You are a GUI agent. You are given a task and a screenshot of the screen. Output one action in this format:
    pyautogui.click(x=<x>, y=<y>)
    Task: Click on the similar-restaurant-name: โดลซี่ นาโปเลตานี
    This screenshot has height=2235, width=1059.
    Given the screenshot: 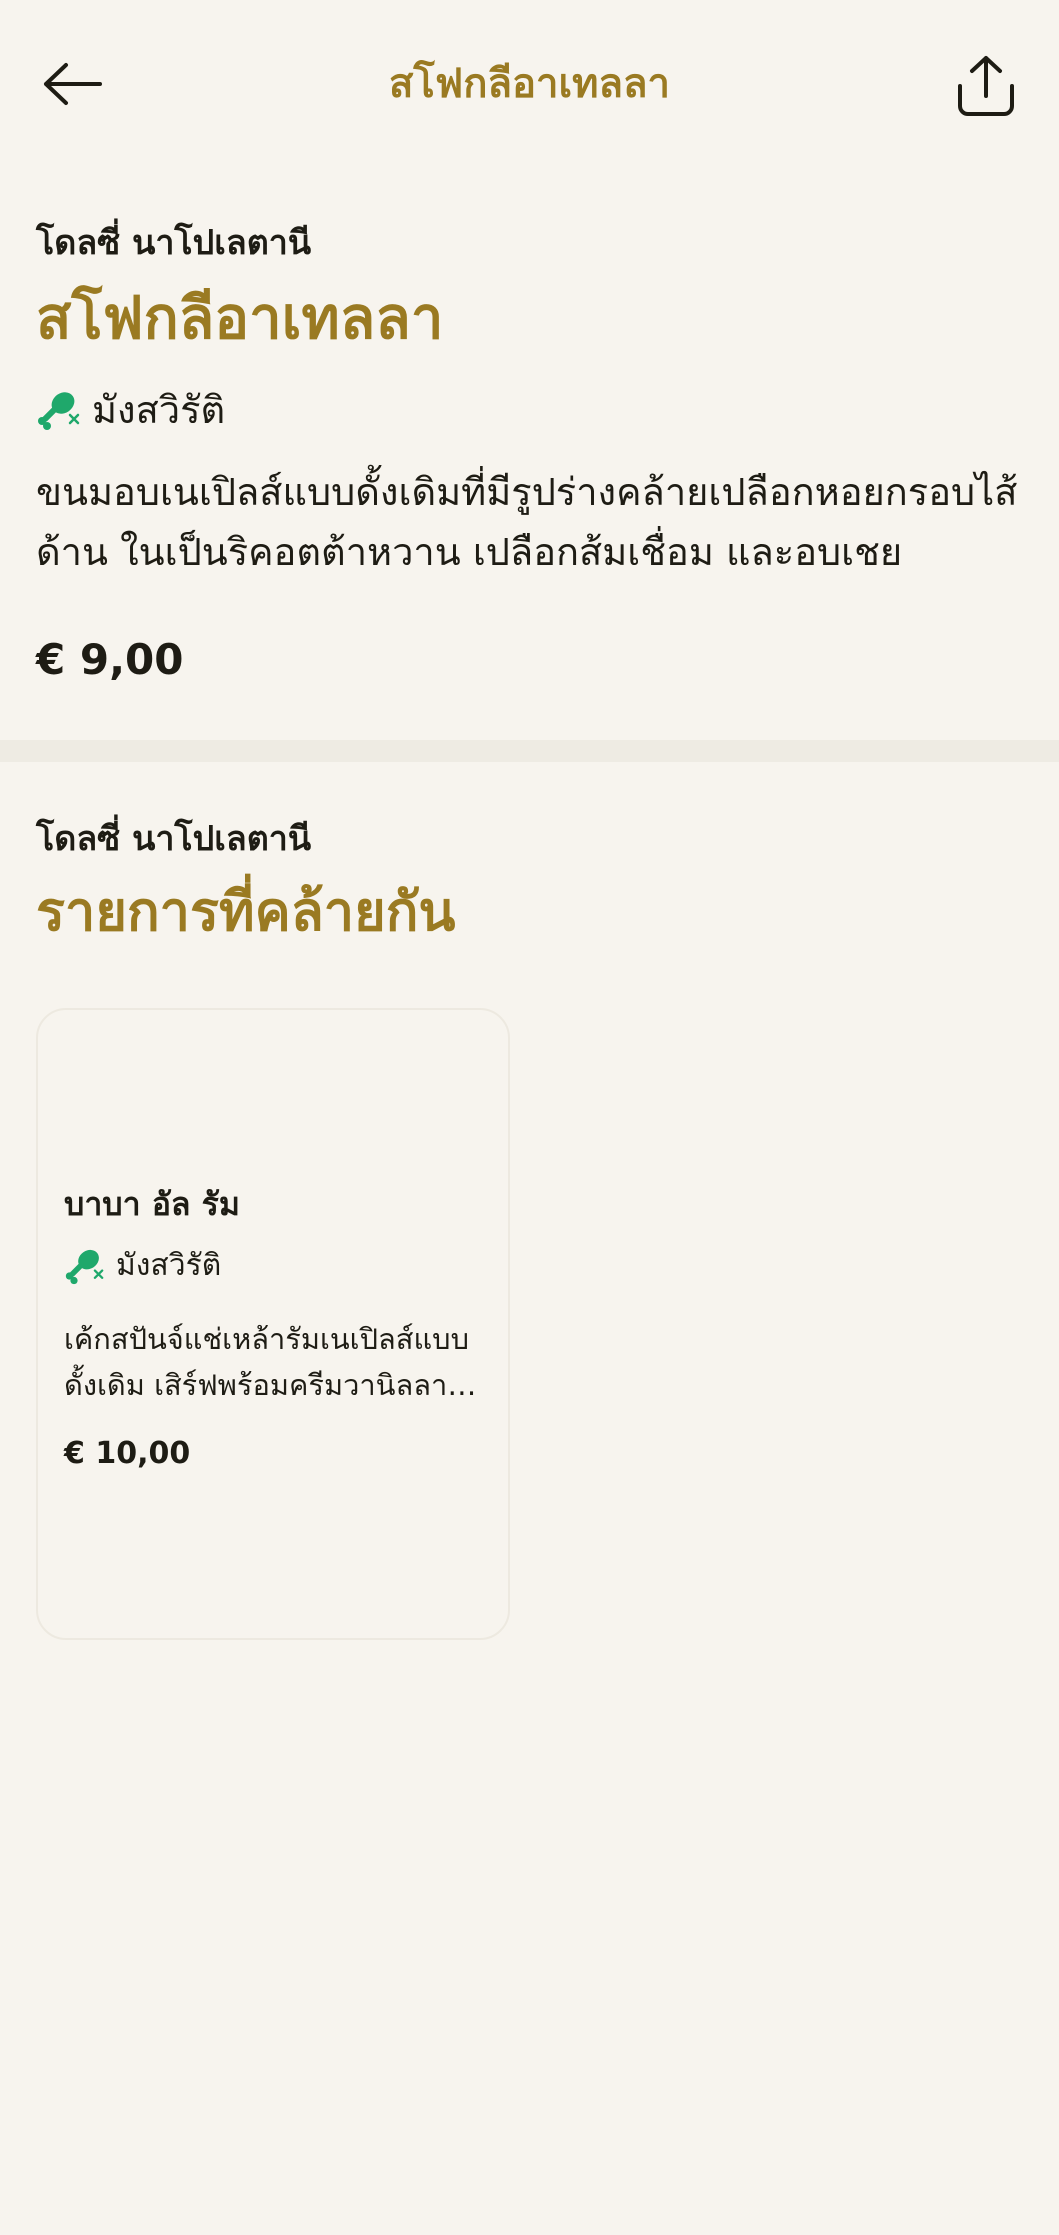 What is the action you would take?
    pyautogui.click(x=174, y=839)
    